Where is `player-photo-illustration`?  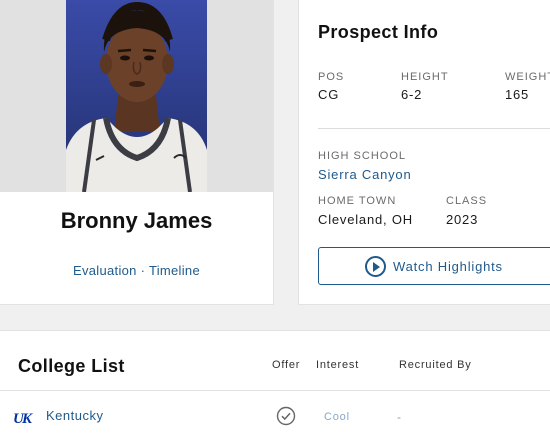 player-photo-illustration is located at coordinates (136, 96).